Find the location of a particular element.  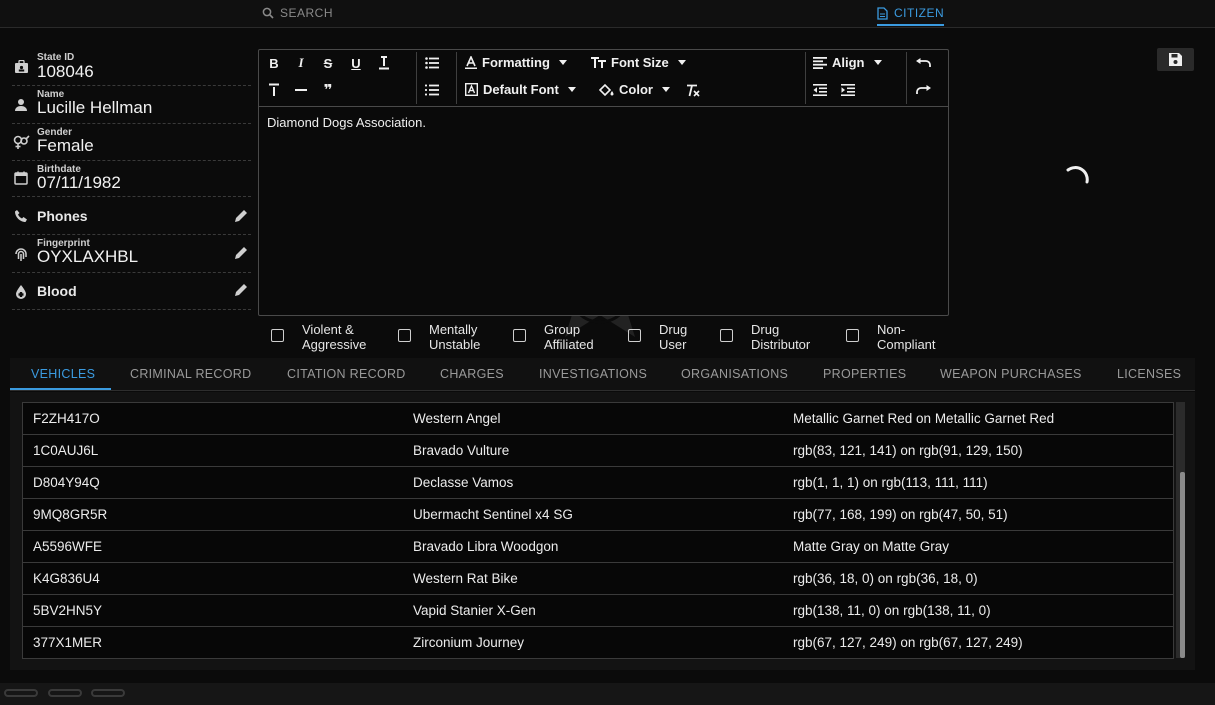

tab-criminal-record: CRIMINAL RECORD is located at coordinates (190, 374).